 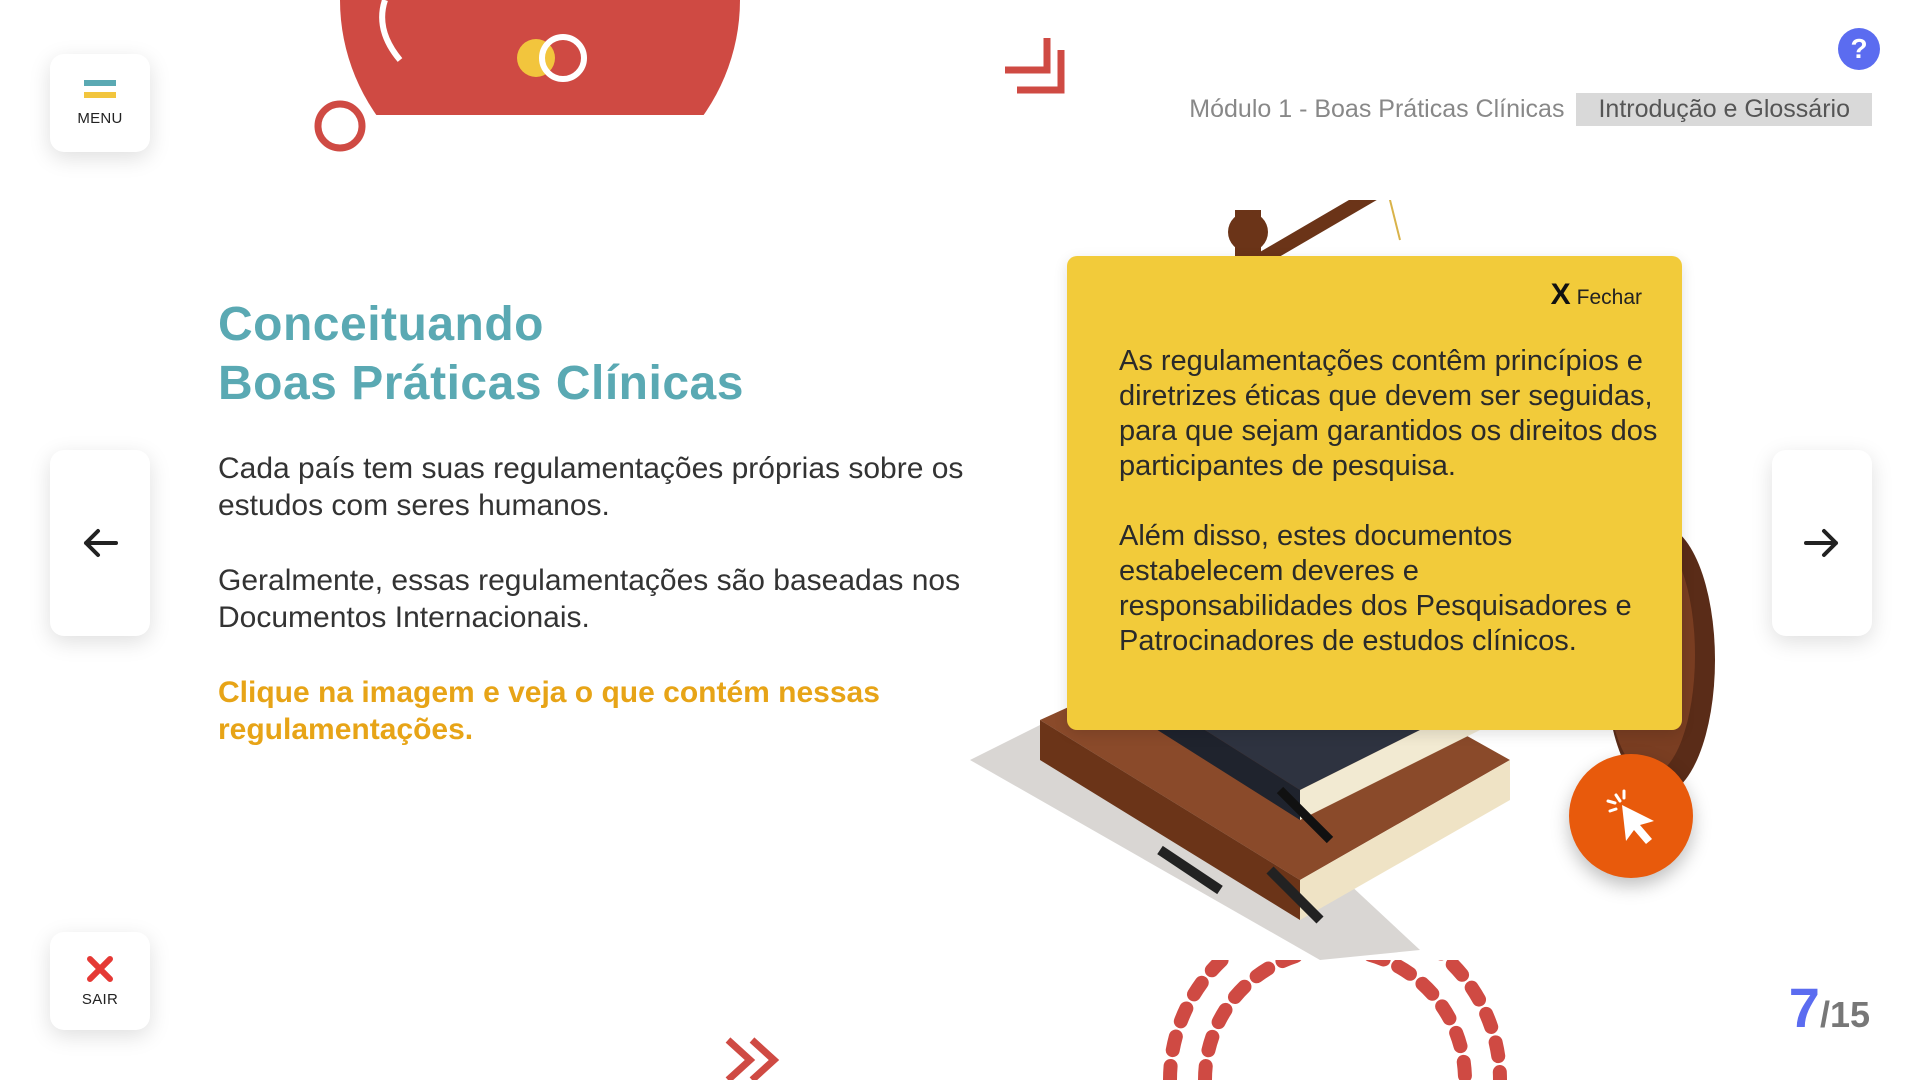 I want to click on exit-button: SAIR, so click(x=100, y=981).